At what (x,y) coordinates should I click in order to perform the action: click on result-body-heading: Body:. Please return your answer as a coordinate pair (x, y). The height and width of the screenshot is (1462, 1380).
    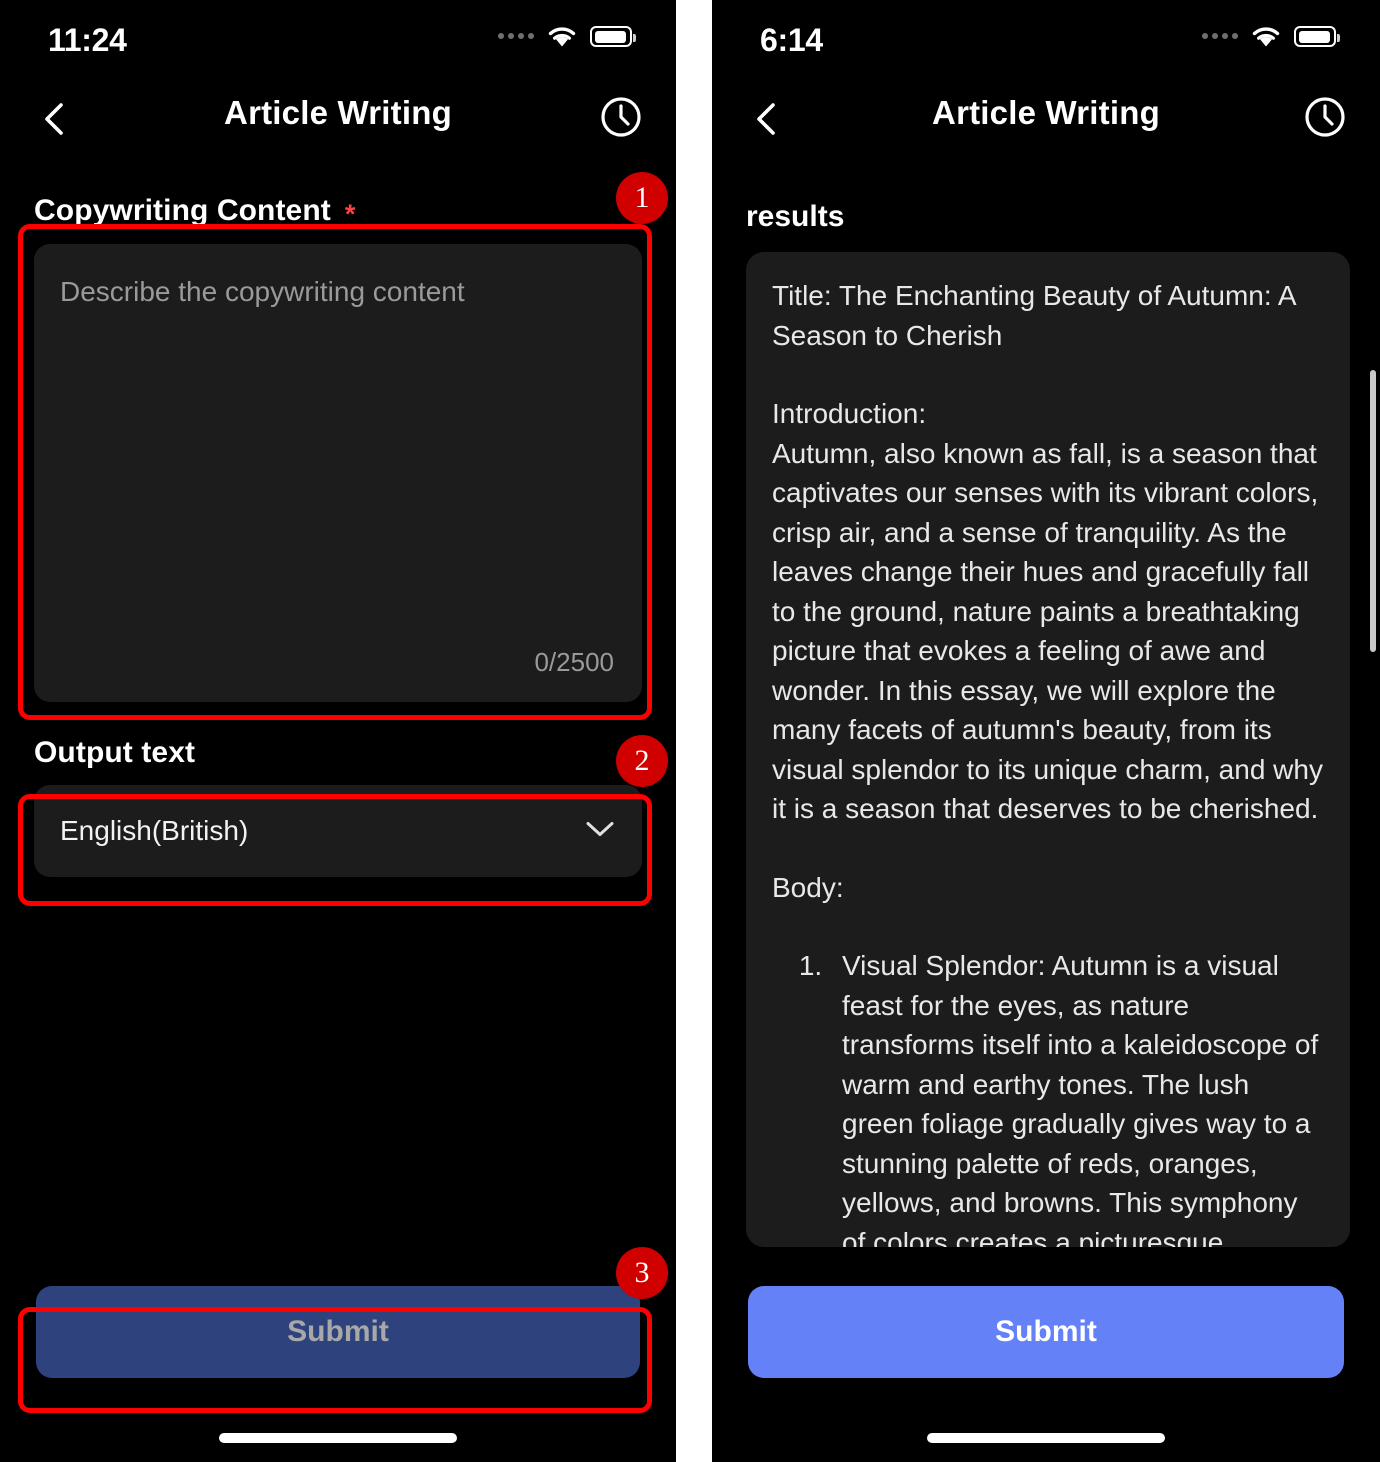
    Looking at the image, I should click on (808, 887).